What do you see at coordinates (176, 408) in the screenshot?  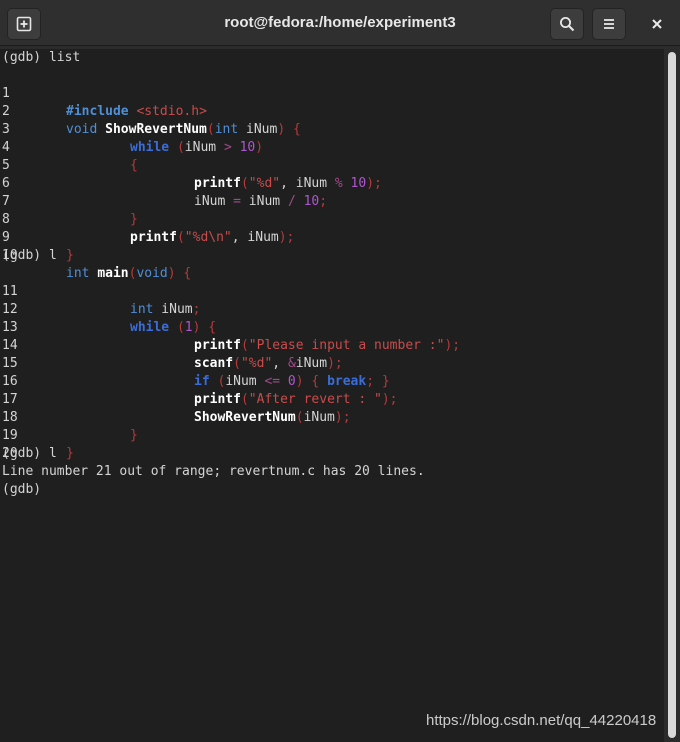 I see `source-line: 17 ShowRevertNum(iNum);` at bounding box center [176, 408].